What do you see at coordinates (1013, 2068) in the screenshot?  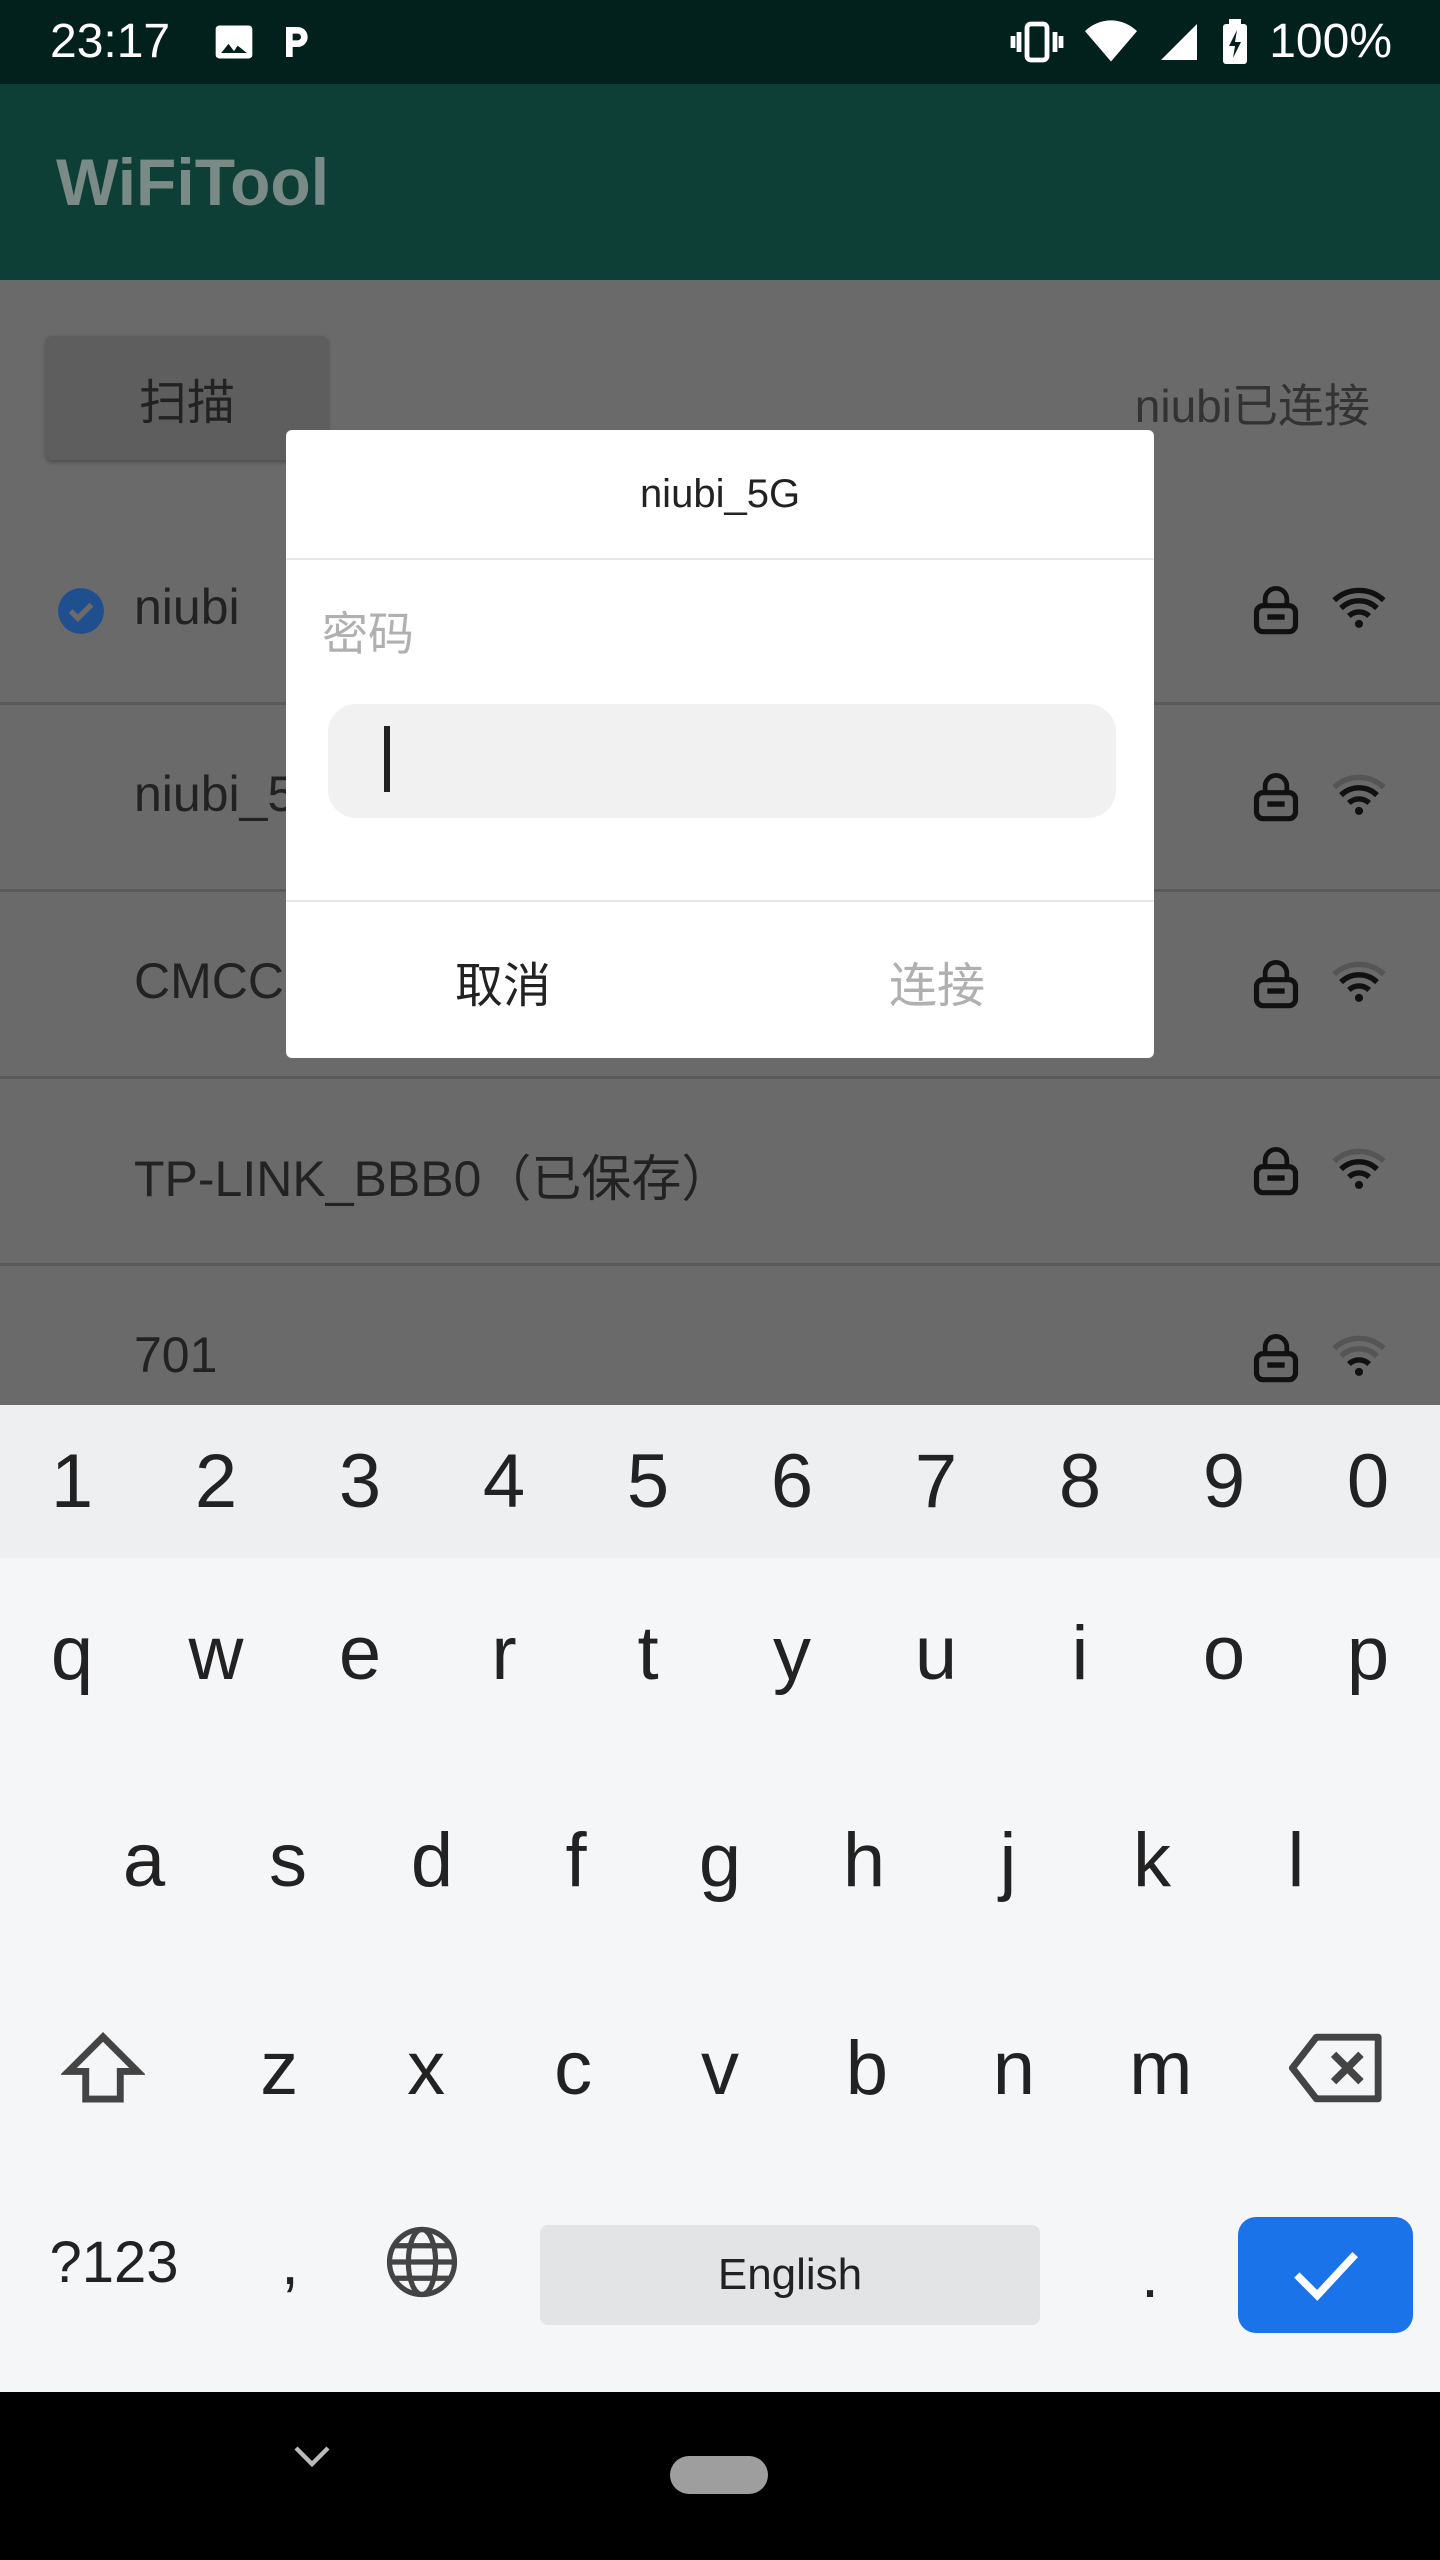 I see `key-n: n` at bounding box center [1013, 2068].